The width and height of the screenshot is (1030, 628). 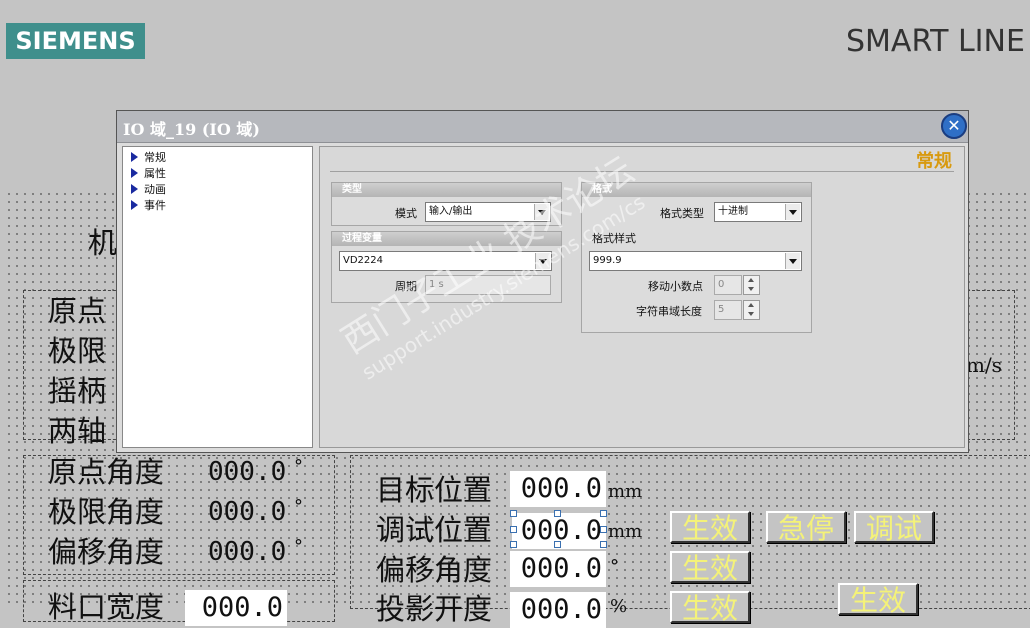 I want to click on siemens-logo: SIEMENS, so click(x=75, y=41).